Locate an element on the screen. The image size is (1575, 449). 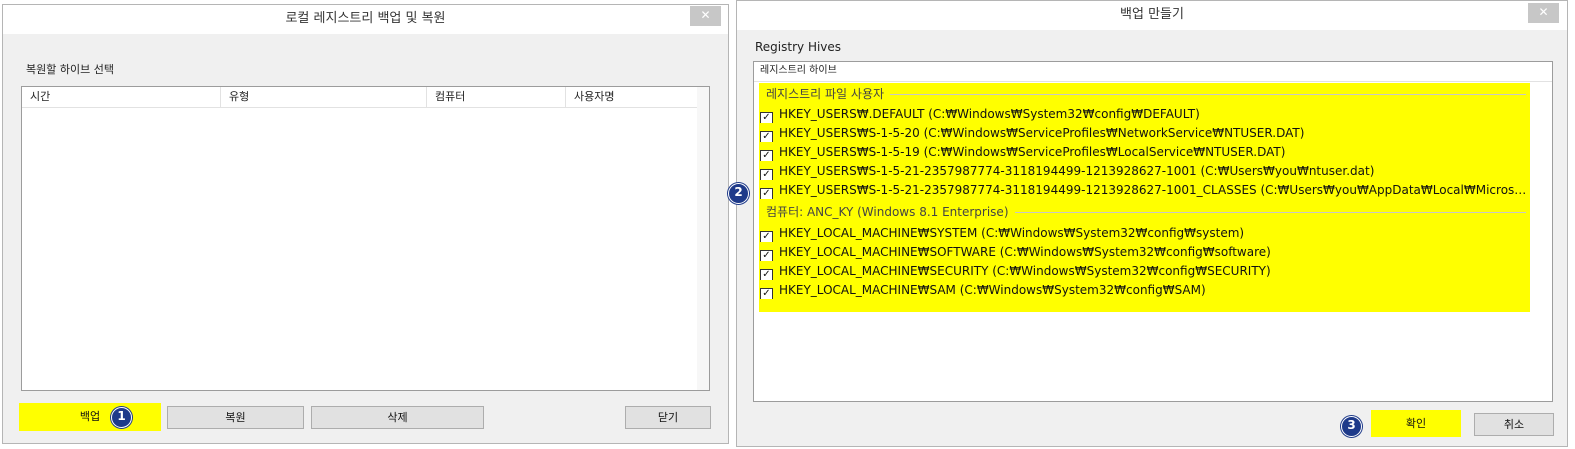
callout-1-badge: 1 is located at coordinates (121, 417).